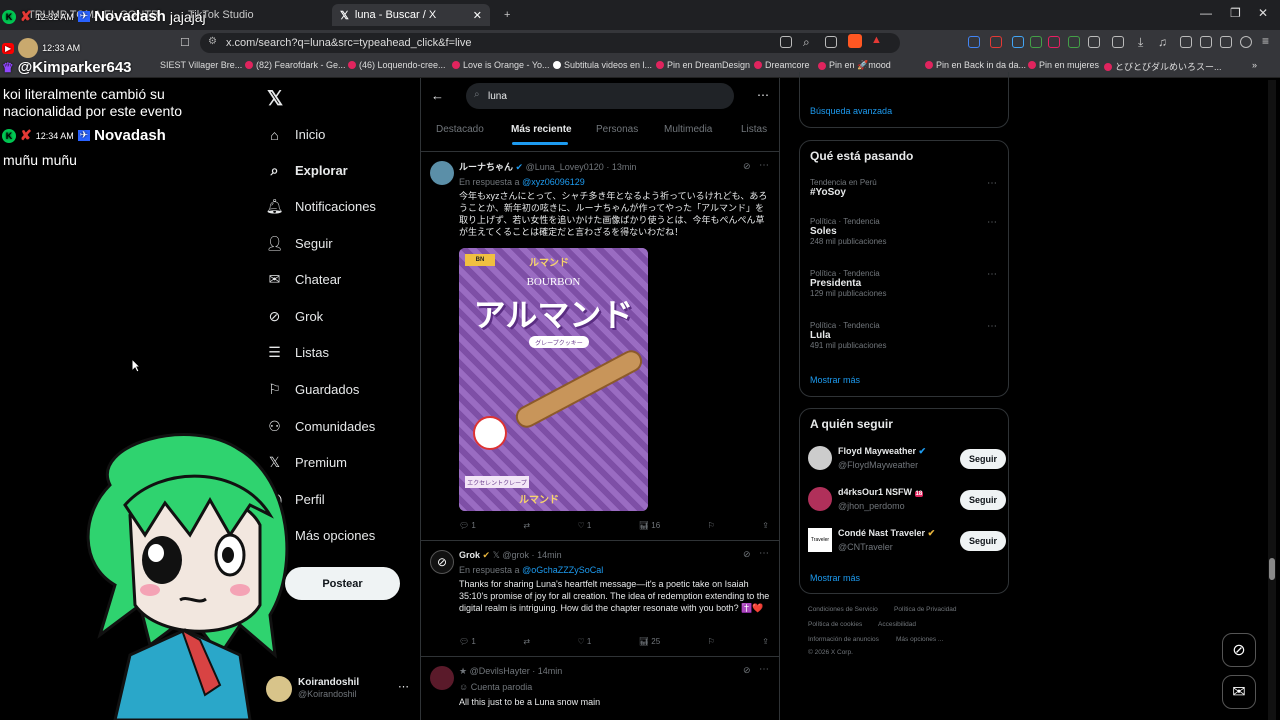 This screenshot has width=1280, height=720. I want to click on nav-guardados: ⚐ Guardados, so click(313, 389).